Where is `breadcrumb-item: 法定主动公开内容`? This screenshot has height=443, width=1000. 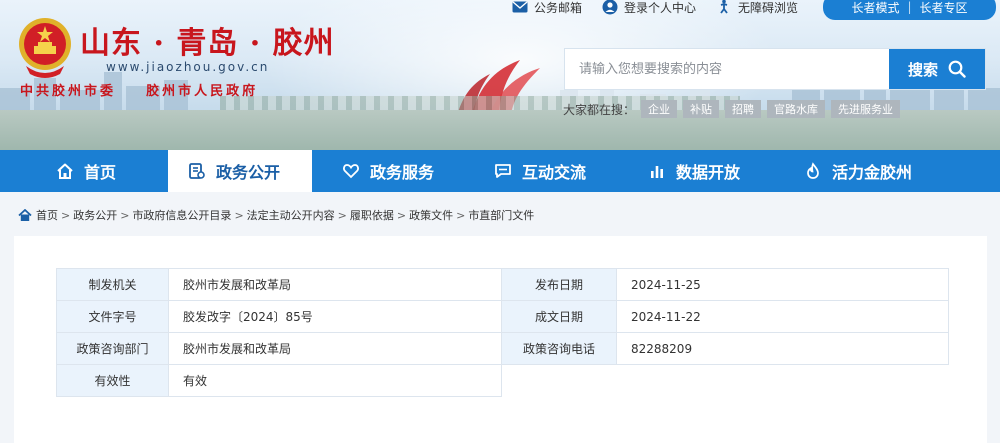
breadcrumb-item: 法定主动公开内容 is located at coordinates (291, 215).